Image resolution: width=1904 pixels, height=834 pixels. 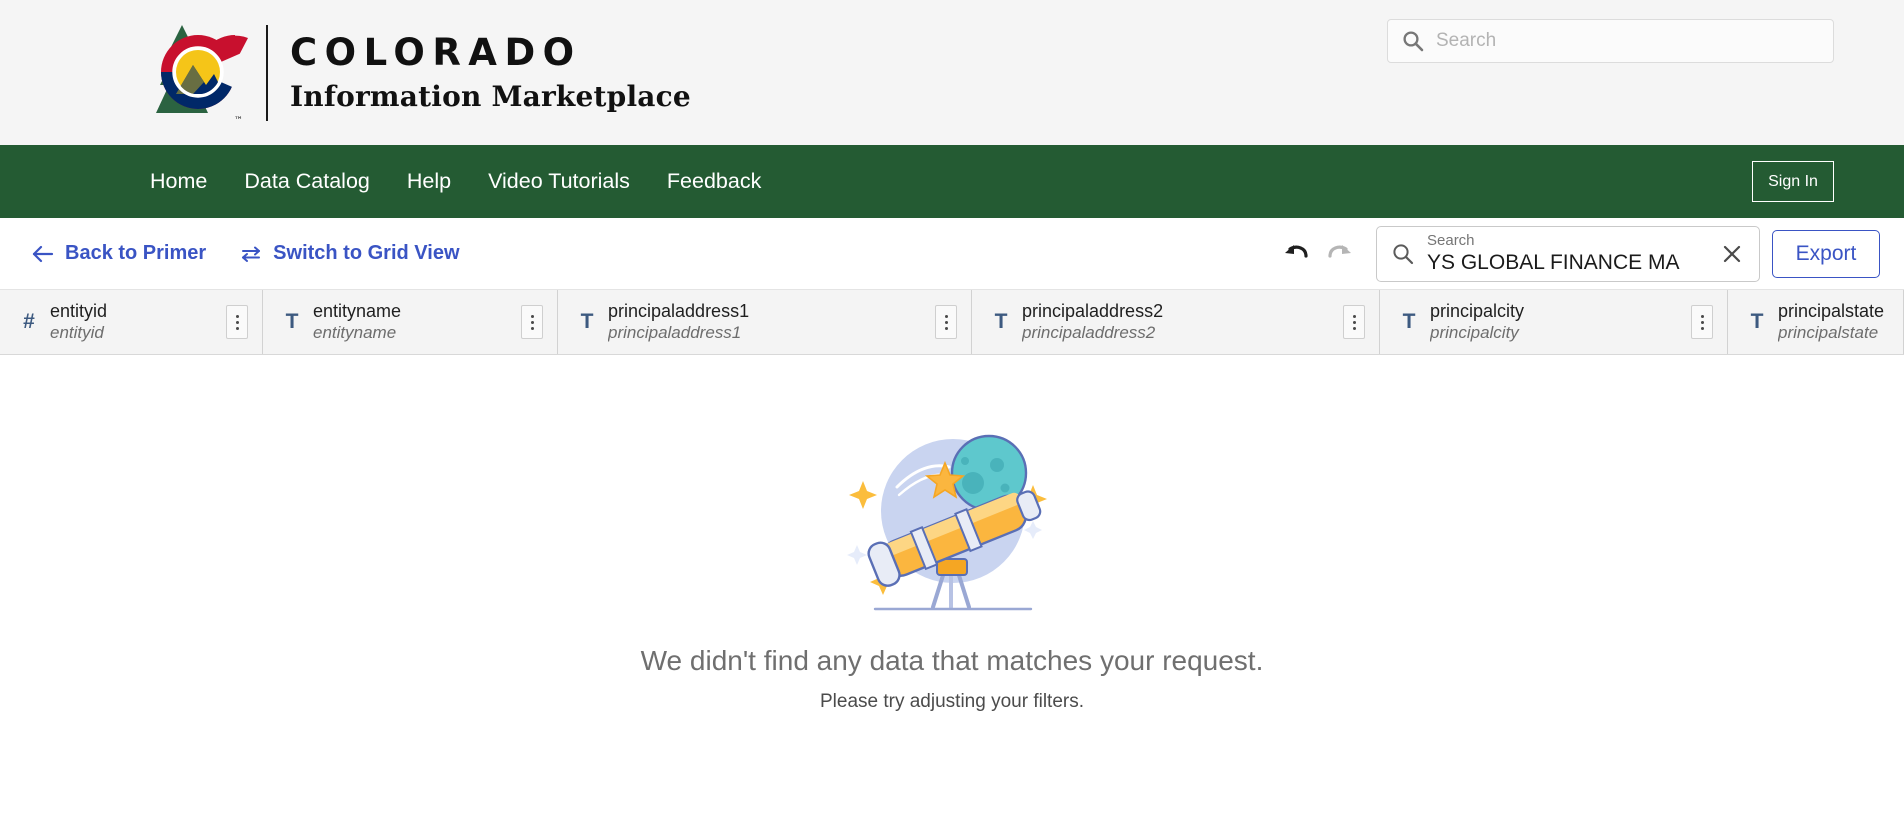 I want to click on column-header-principalstate: T principalstate principalstate, so click(x=1816, y=322).